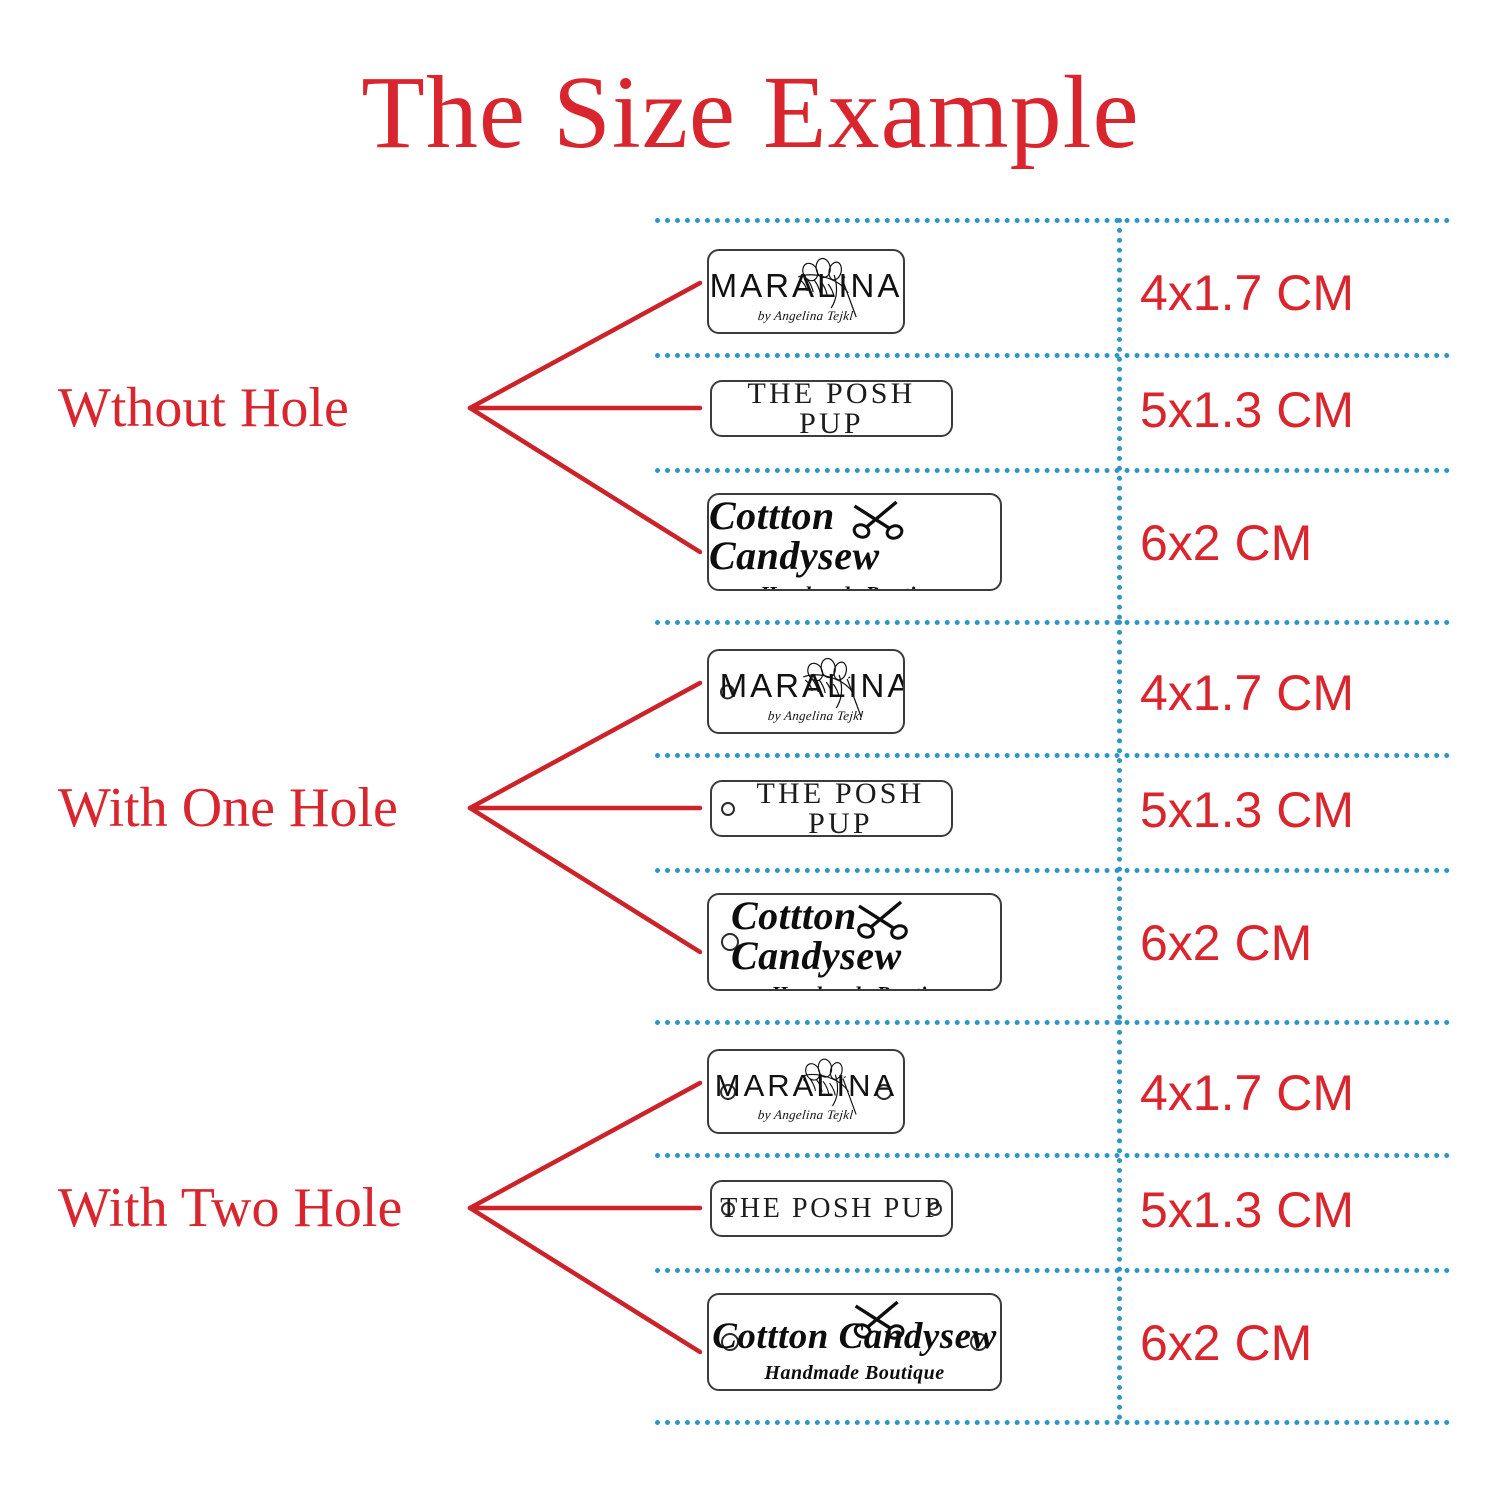 This screenshot has width=1501, height=1501. What do you see at coordinates (750, 112) in the screenshot?
I see `page-title: The Size Example` at bounding box center [750, 112].